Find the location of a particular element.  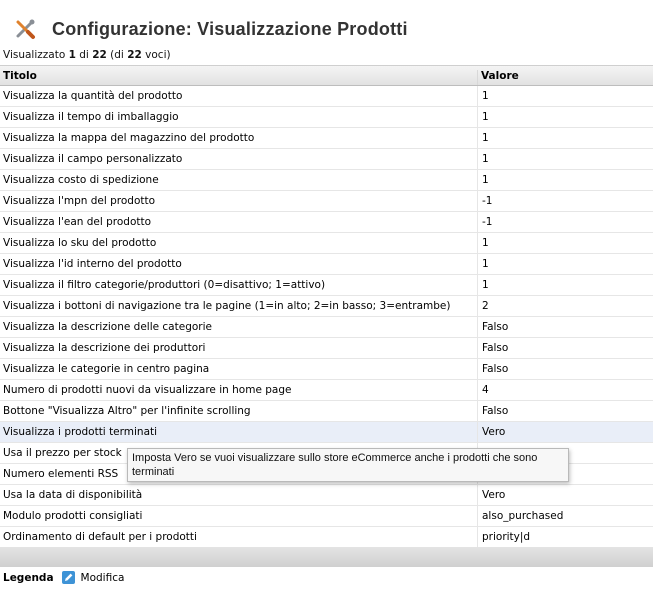

column-header-value: Valore is located at coordinates (565, 77).